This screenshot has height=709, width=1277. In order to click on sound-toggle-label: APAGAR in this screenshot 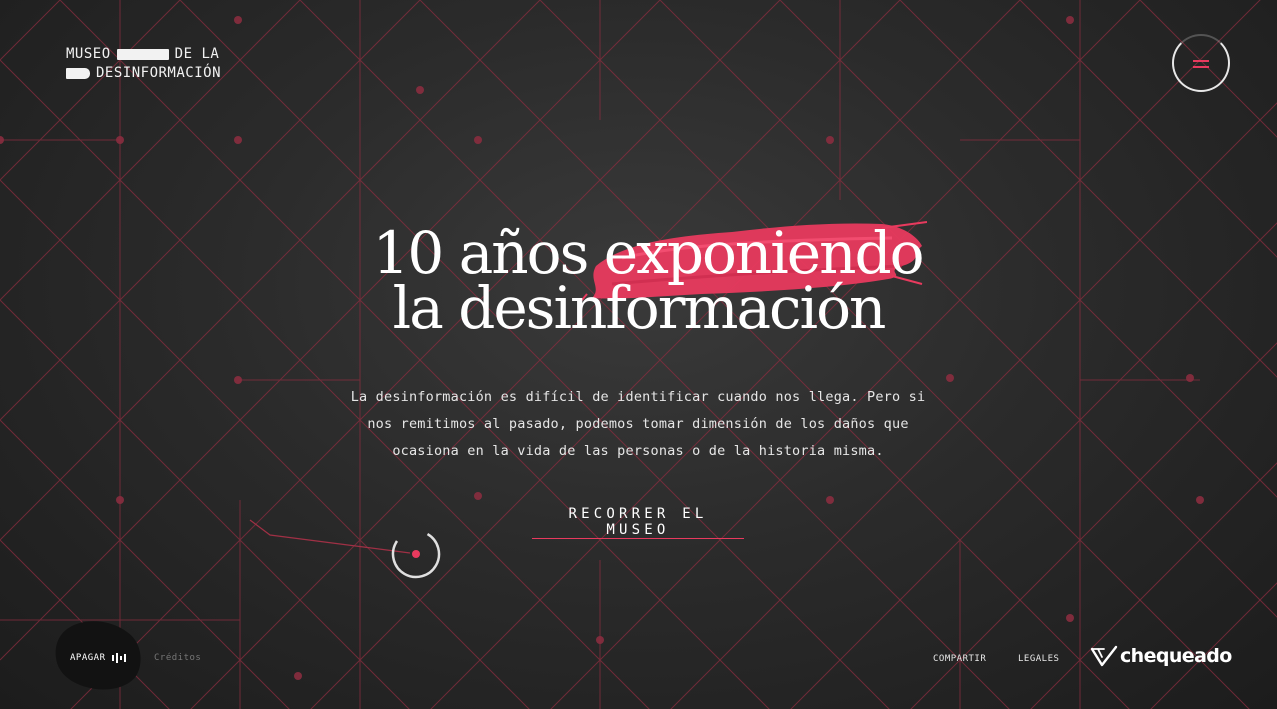, I will do `click(88, 658)`.